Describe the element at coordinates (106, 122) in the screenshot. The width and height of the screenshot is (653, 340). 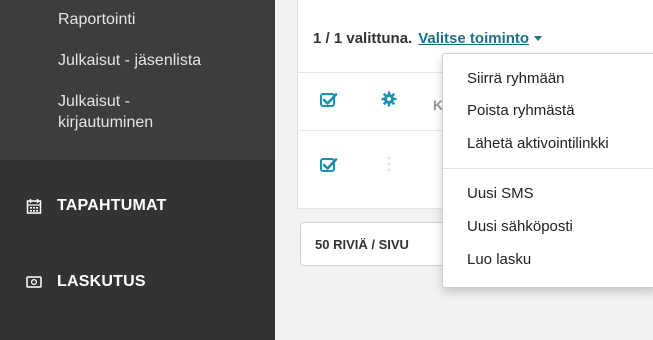
I see `sidebar-subitem-label-line2: kirjautuminen` at that location.